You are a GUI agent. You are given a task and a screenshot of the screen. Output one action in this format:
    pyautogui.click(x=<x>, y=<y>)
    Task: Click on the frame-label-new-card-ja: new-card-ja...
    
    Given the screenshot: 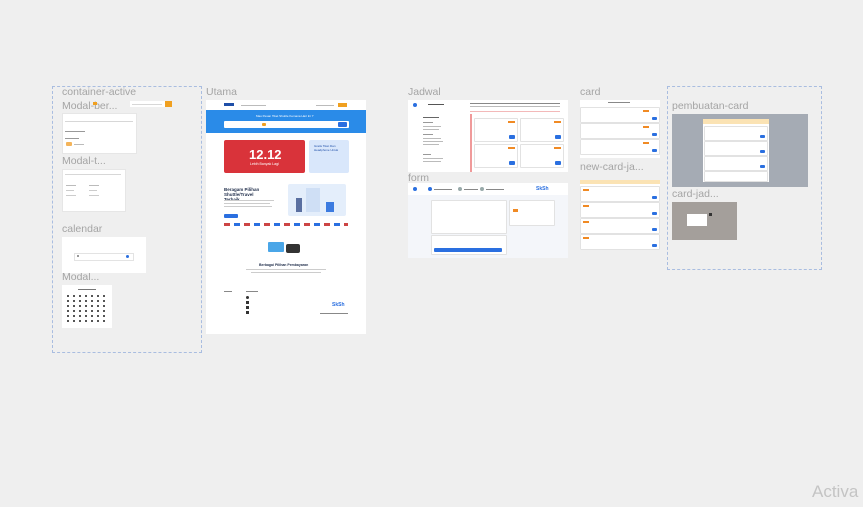 What is the action you would take?
    pyautogui.click(x=612, y=167)
    